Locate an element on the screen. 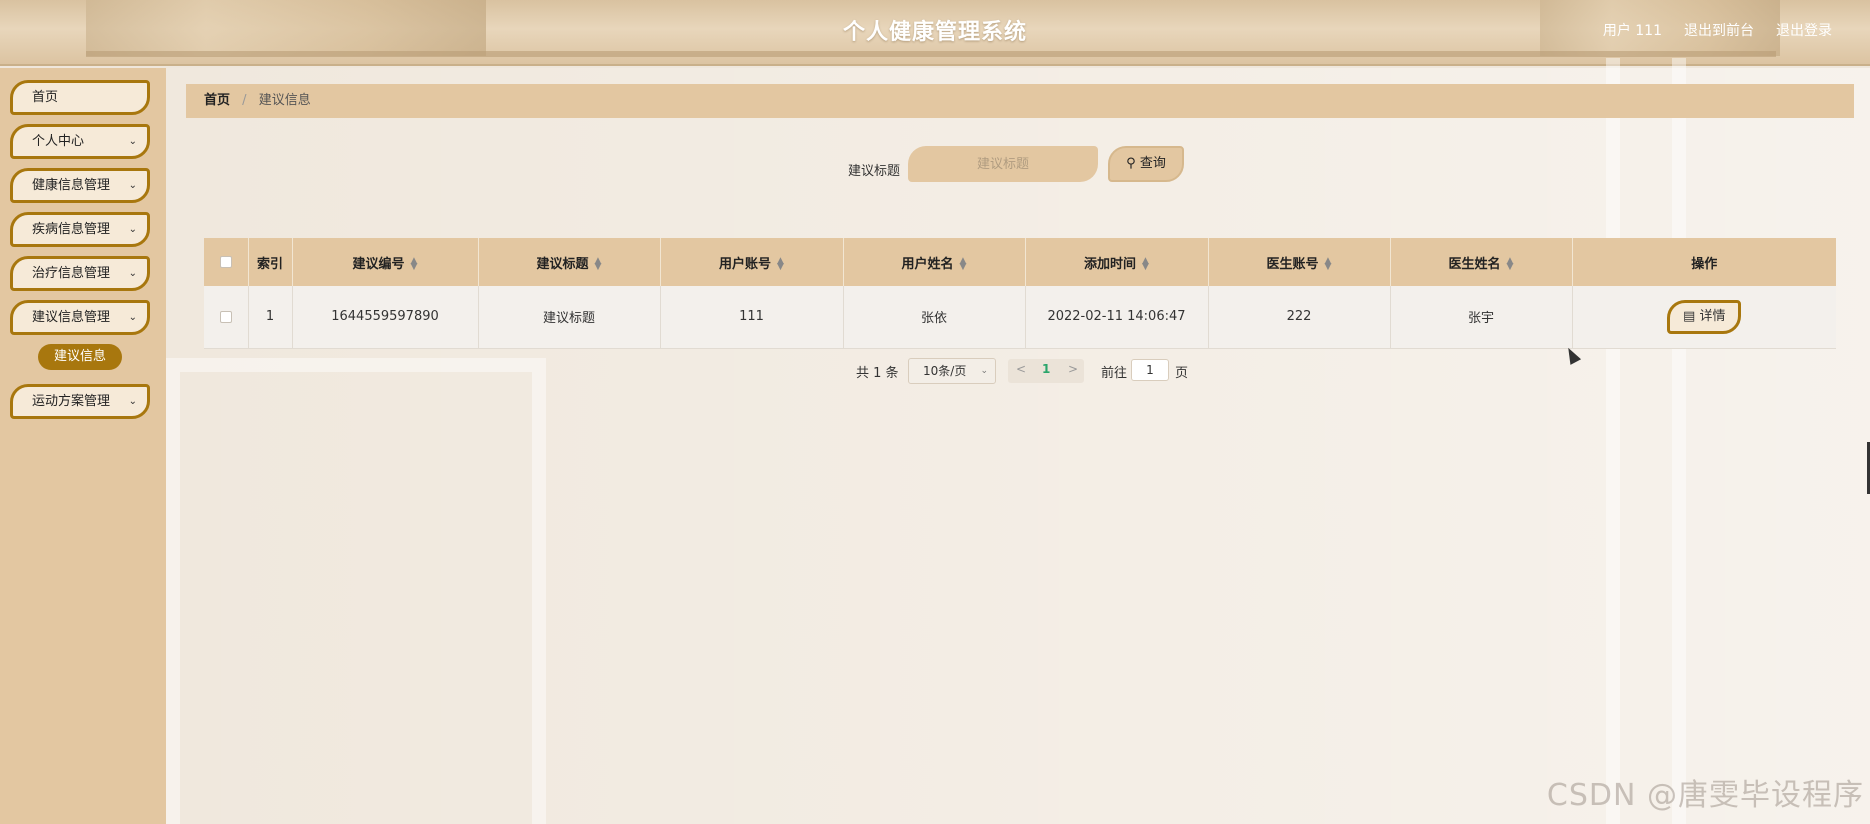  header-plank is located at coordinates (931, 54).